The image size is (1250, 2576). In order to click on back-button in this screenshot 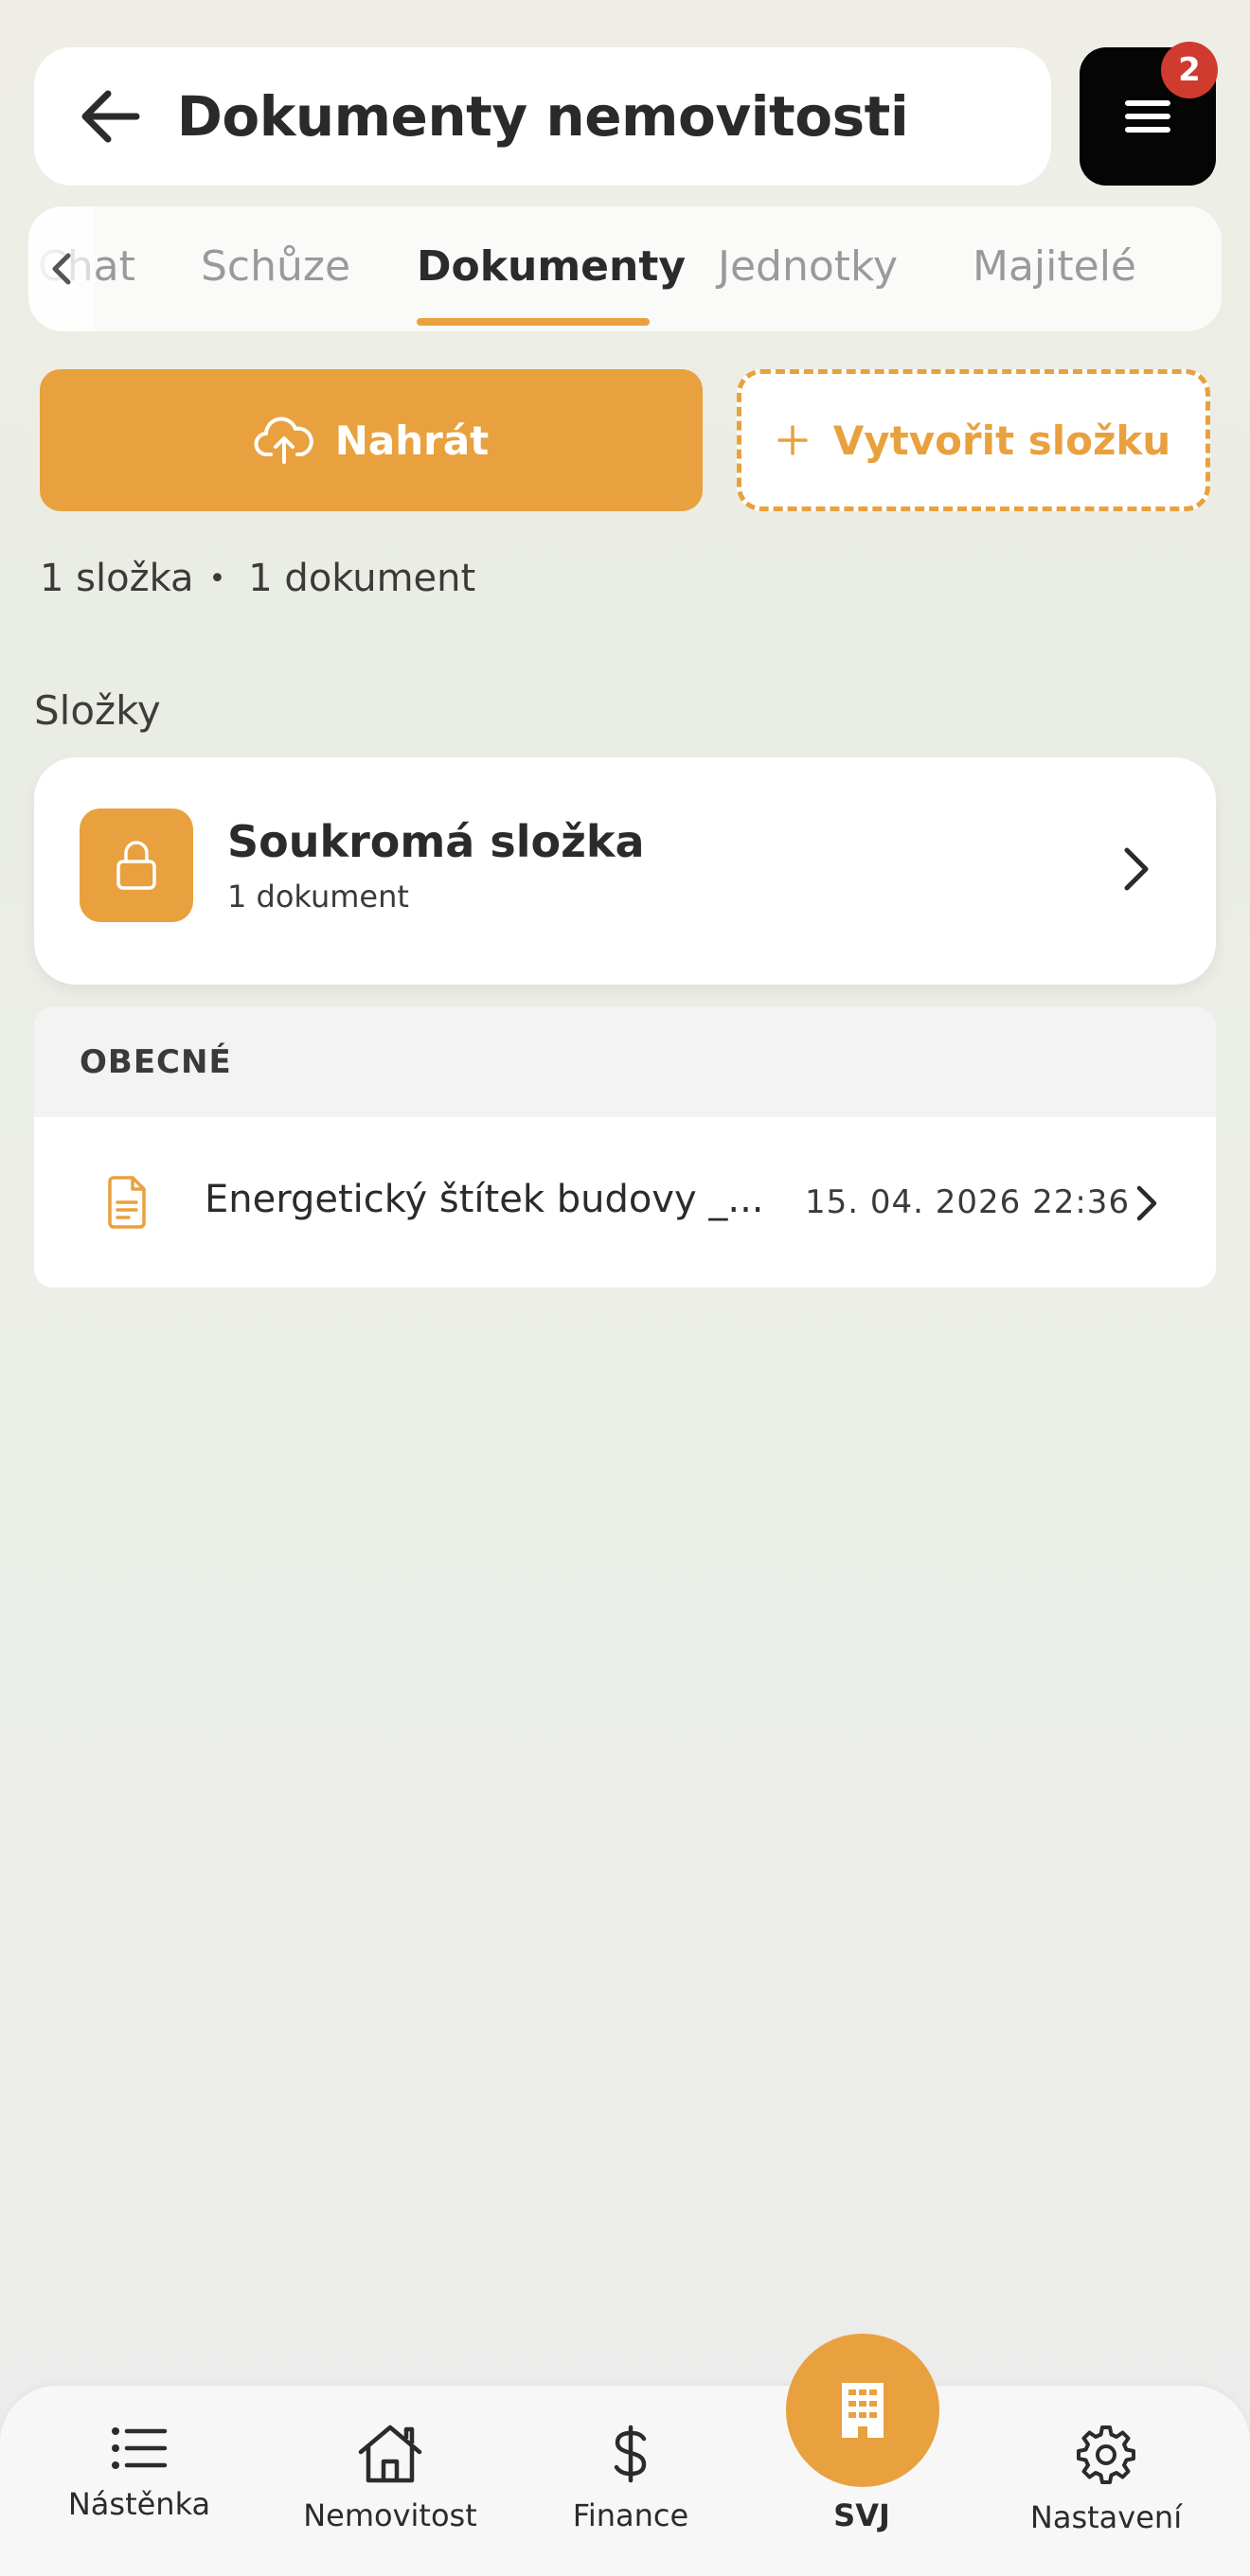, I will do `click(110, 117)`.